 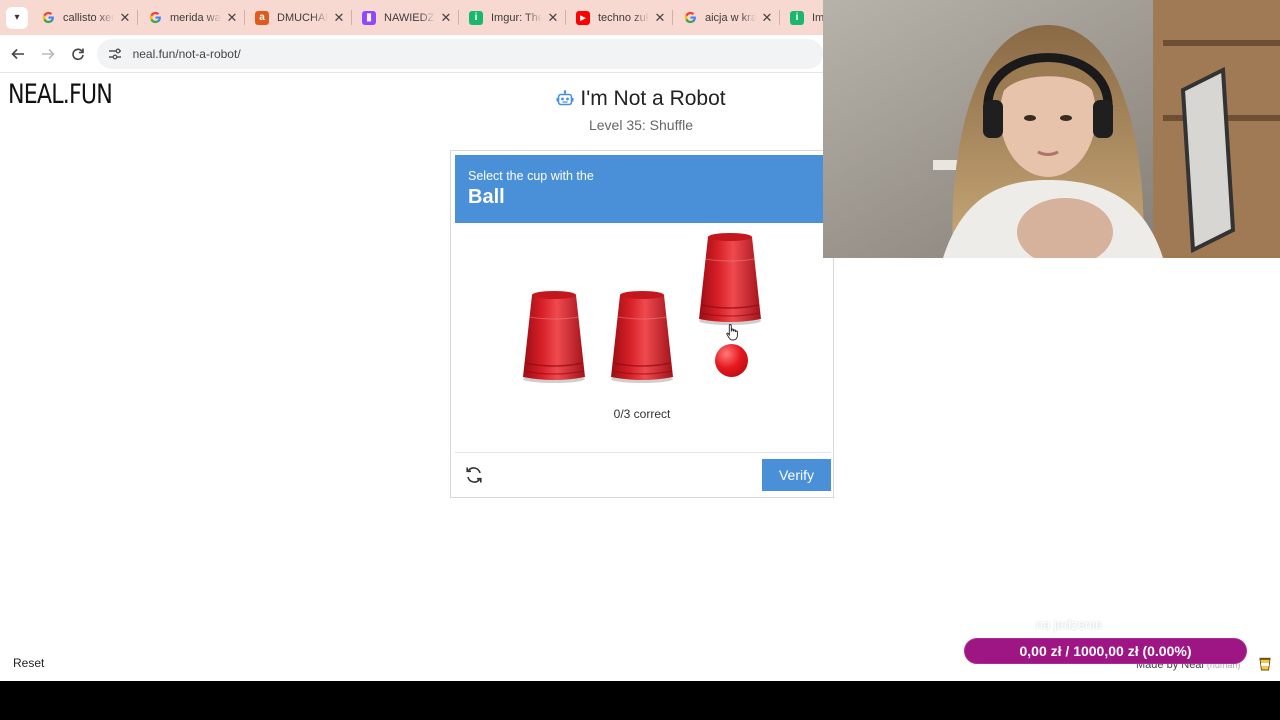 What do you see at coordinates (565, 98) in the screenshot?
I see `robot-icon` at bounding box center [565, 98].